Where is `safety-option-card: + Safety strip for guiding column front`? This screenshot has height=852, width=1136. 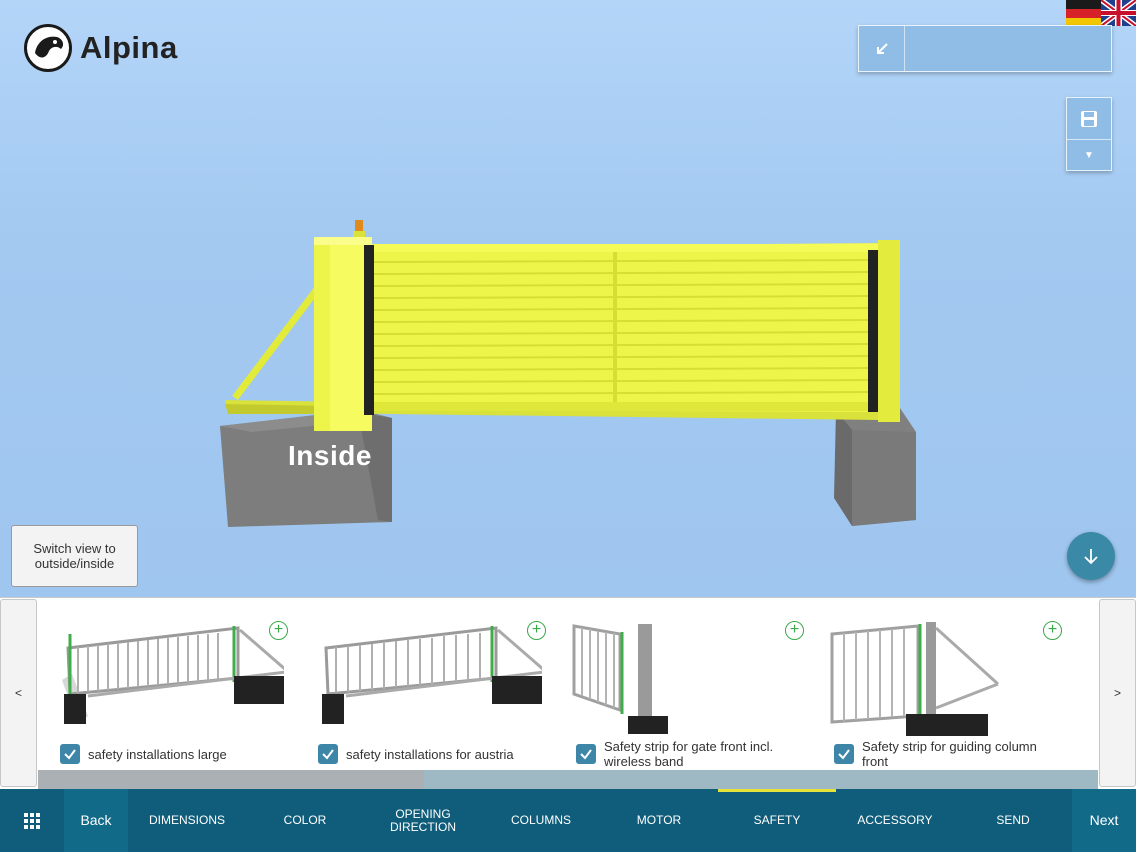
safety-option-card: + Safety strip for guiding column front is located at coordinates (941, 684).